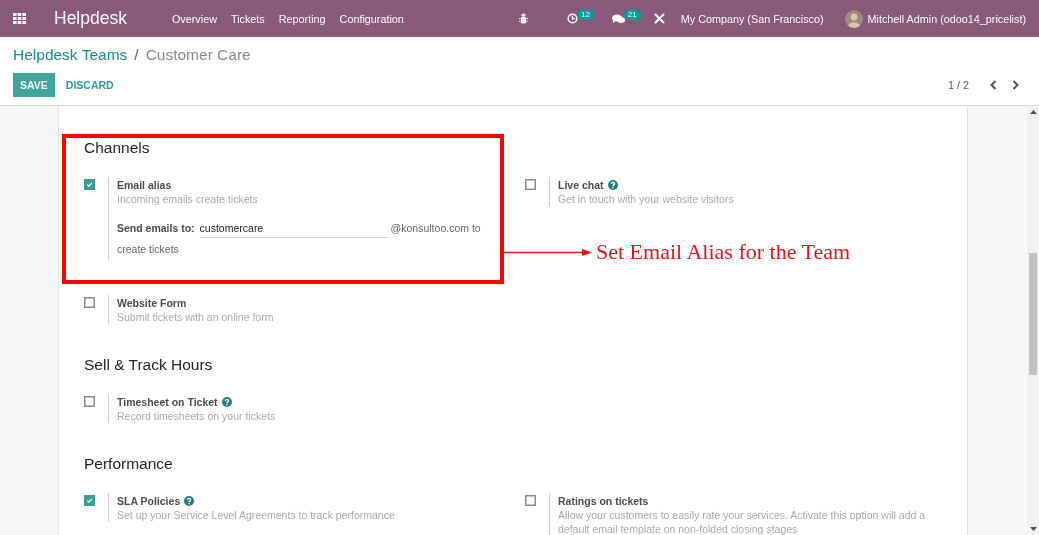 This screenshot has height=535, width=1039. Describe the element at coordinates (148, 365) in the screenshot. I see `section-title: Sell & Track Hours` at that location.